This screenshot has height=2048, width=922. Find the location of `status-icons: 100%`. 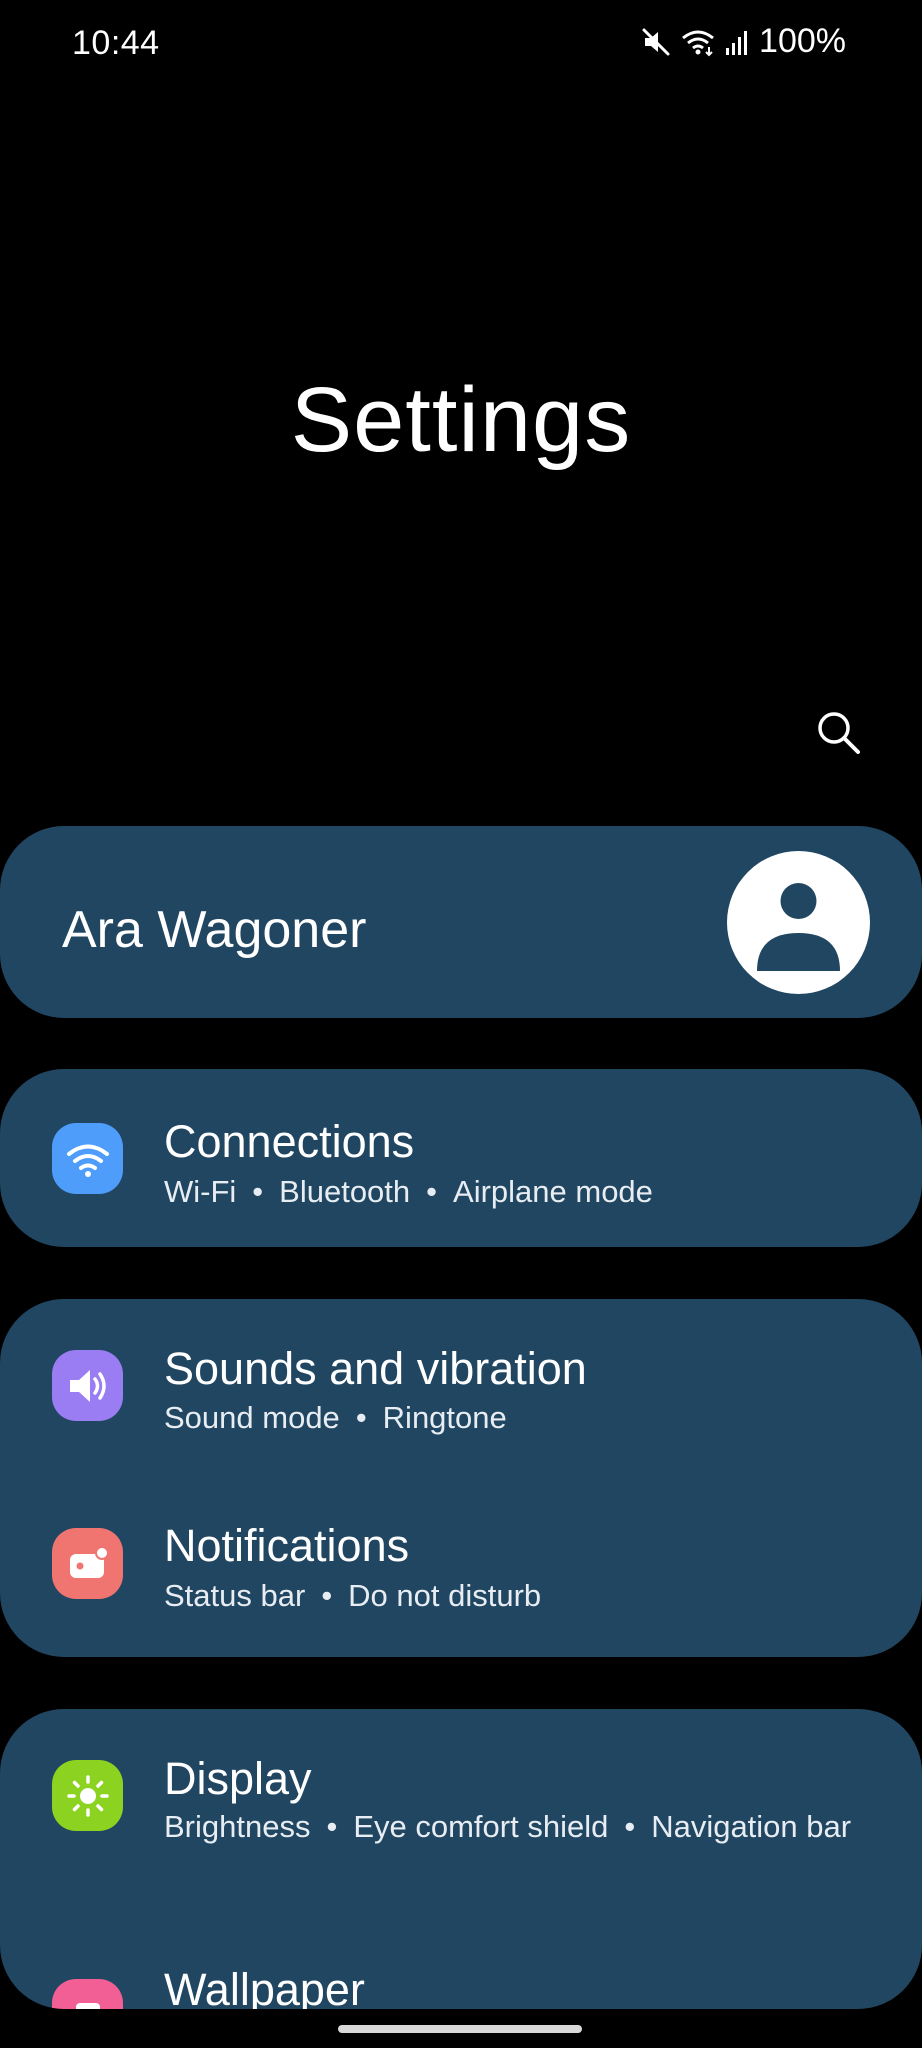

status-icons: 100% is located at coordinates (743, 41).